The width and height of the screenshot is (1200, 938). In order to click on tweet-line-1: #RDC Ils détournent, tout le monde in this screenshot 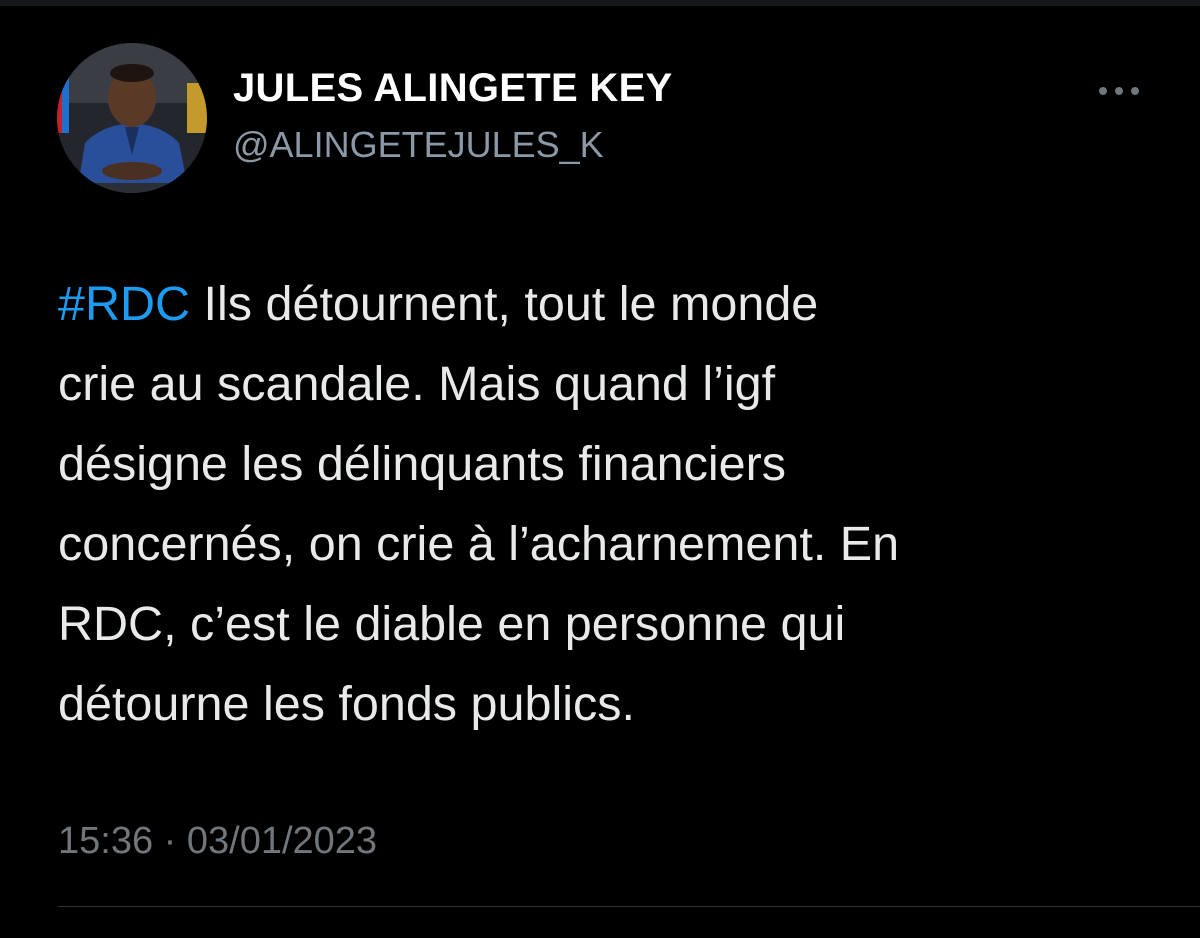, I will do `click(618, 304)`.